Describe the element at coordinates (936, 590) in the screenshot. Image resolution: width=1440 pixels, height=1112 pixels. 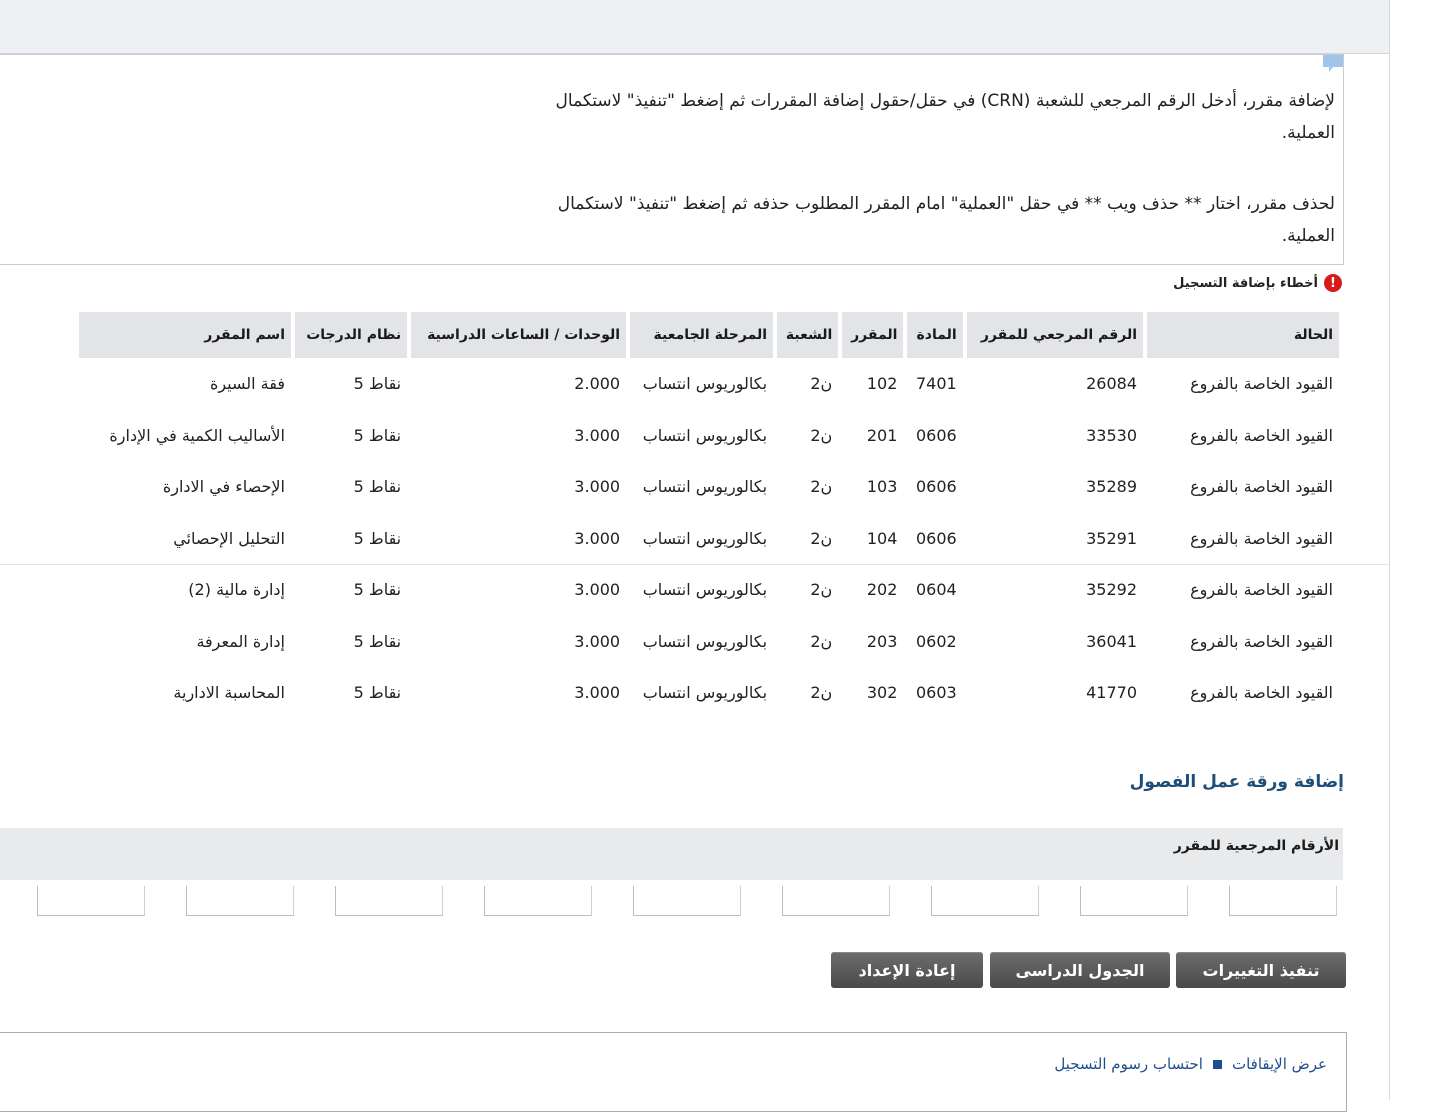
I see `cell-subject: 0604` at that location.